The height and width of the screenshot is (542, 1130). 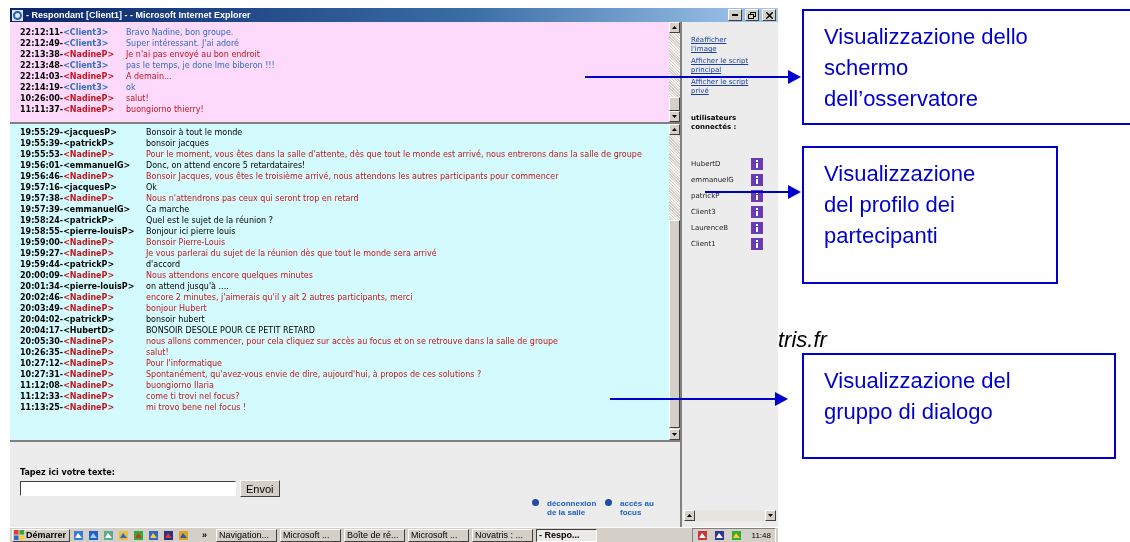 I want to click on timestamp: 19:55:53-, so click(x=42, y=154).